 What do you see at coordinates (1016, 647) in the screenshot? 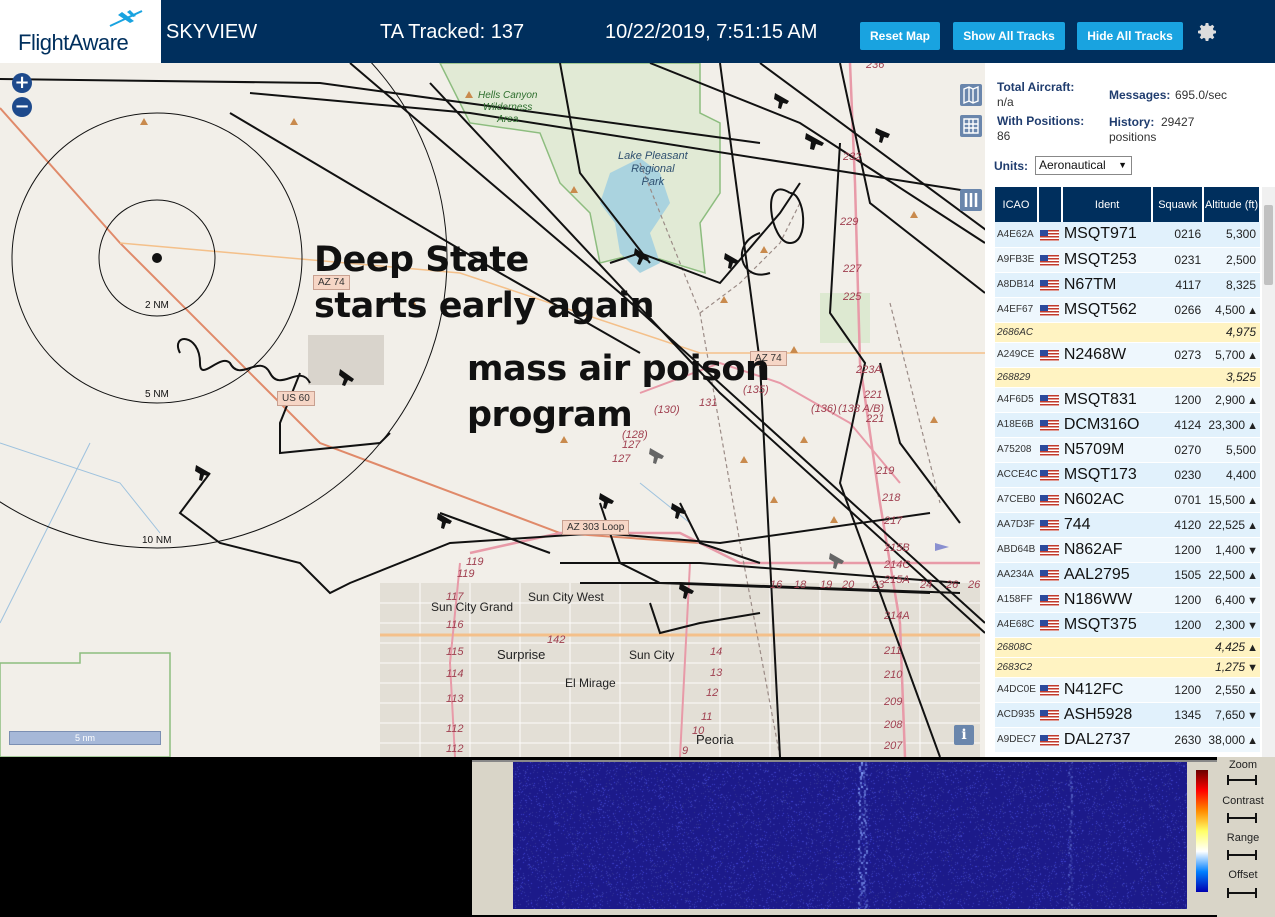
I see `icao-cell: 26808C` at bounding box center [1016, 647].